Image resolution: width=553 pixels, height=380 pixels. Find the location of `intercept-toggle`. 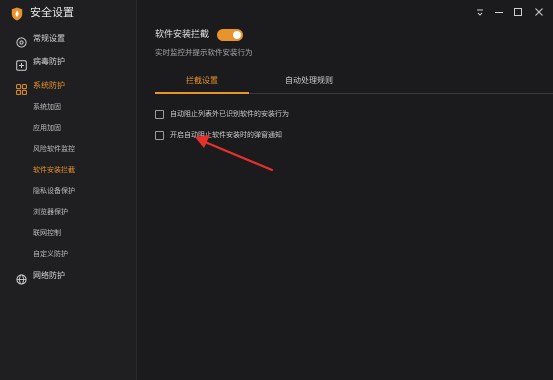

intercept-toggle is located at coordinates (230, 35).